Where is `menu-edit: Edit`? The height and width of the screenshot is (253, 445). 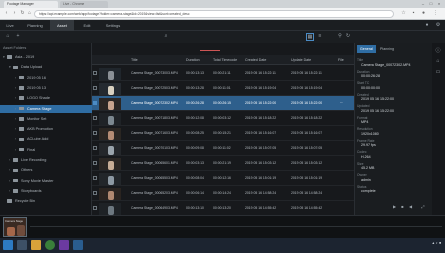
menu-edit: Edit is located at coordinates (87, 25).